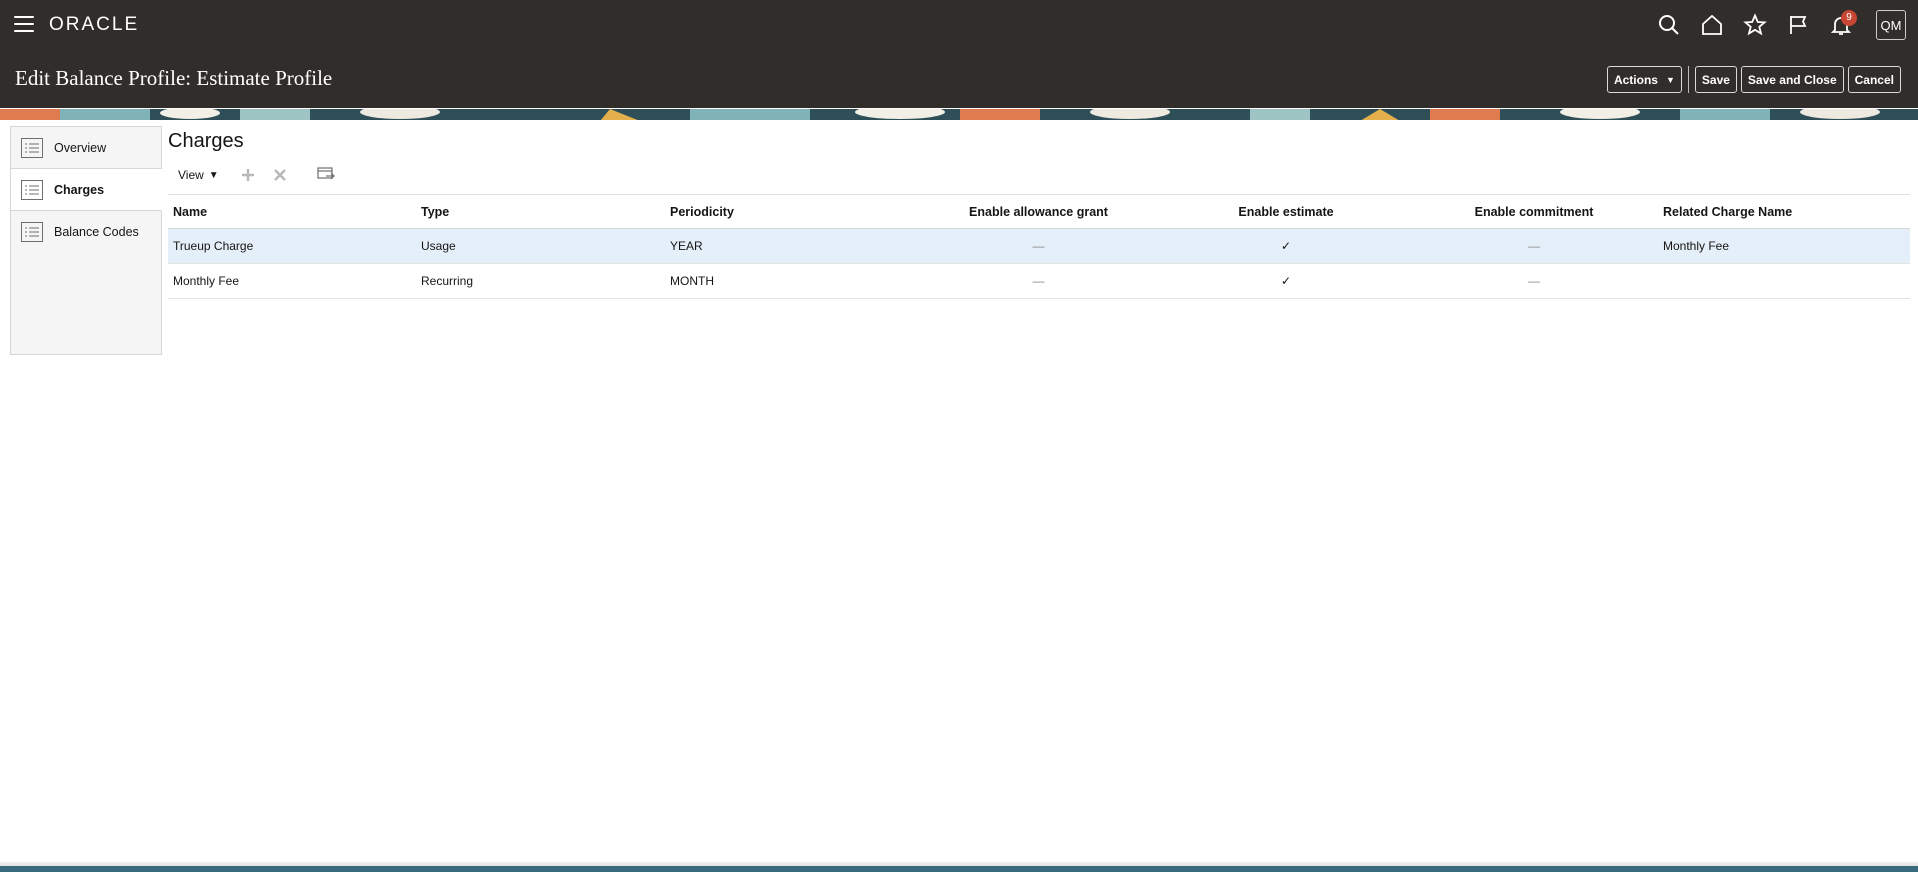 The image size is (1918, 872). I want to click on column-header-related-charge-name: Related Charge Name, so click(1784, 211).